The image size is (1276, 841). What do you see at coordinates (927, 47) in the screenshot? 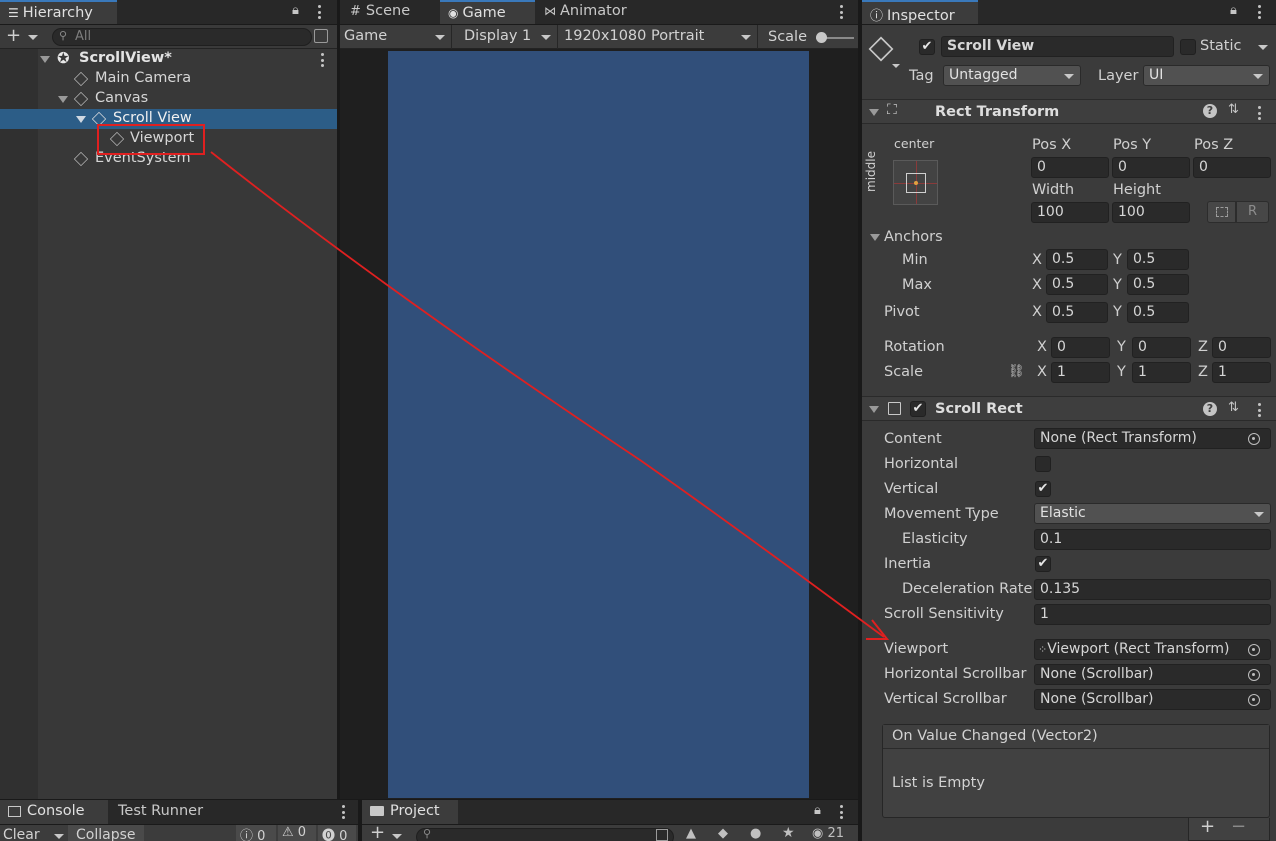
I see `active-checkbox: ✔` at bounding box center [927, 47].